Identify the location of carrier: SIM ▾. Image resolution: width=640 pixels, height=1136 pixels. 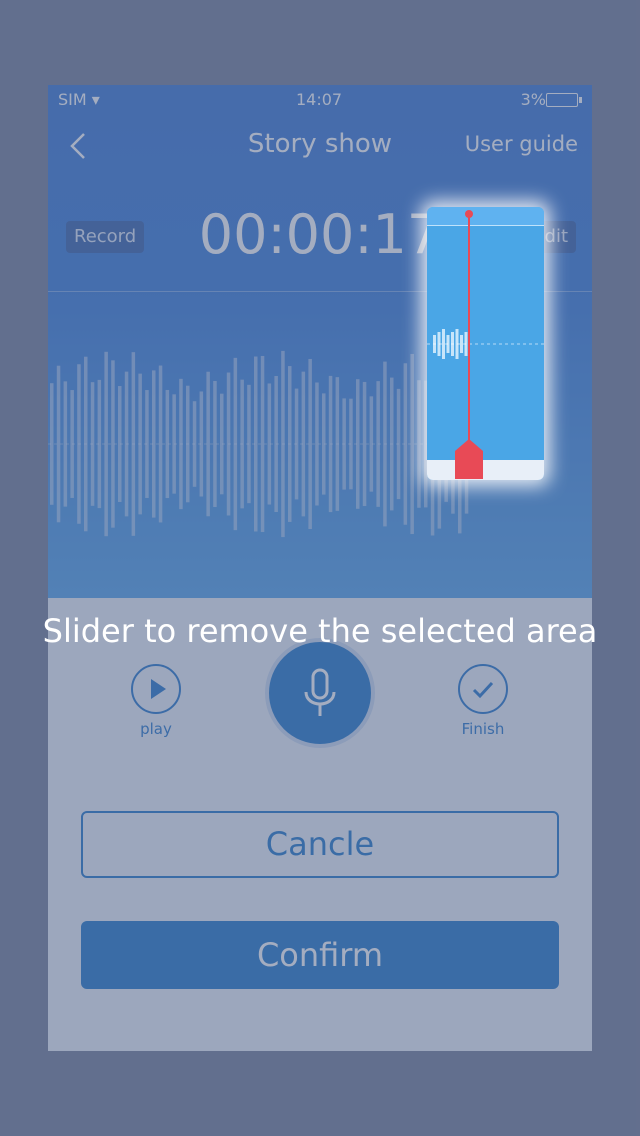
(79, 99).